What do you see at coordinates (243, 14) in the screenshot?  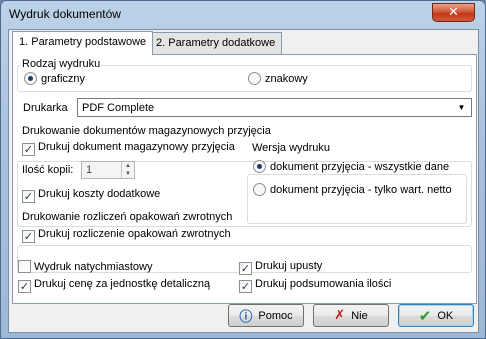 I see `title-bar: Wydruk dokumentów ✕` at bounding box center [243, 14].